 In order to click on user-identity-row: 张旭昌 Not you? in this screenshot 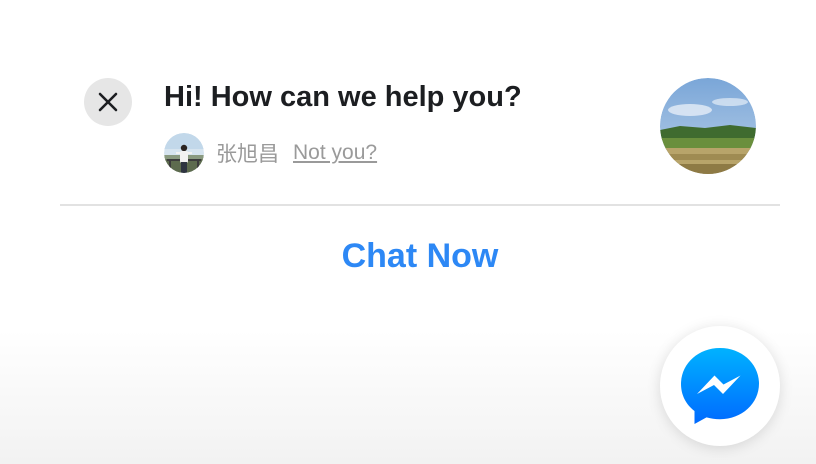, I will do `click(270, 153)`.